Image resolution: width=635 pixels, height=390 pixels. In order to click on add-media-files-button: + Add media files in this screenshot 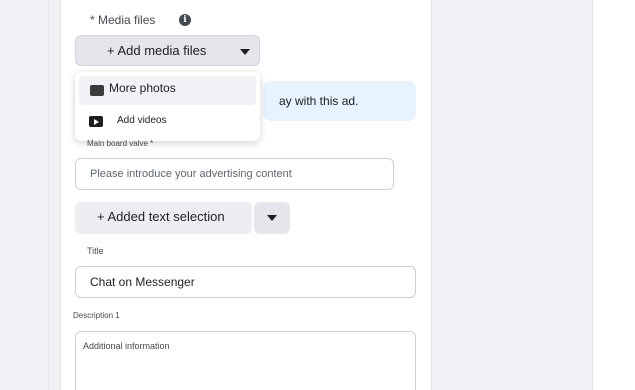, I will do `click(167, 50)`.